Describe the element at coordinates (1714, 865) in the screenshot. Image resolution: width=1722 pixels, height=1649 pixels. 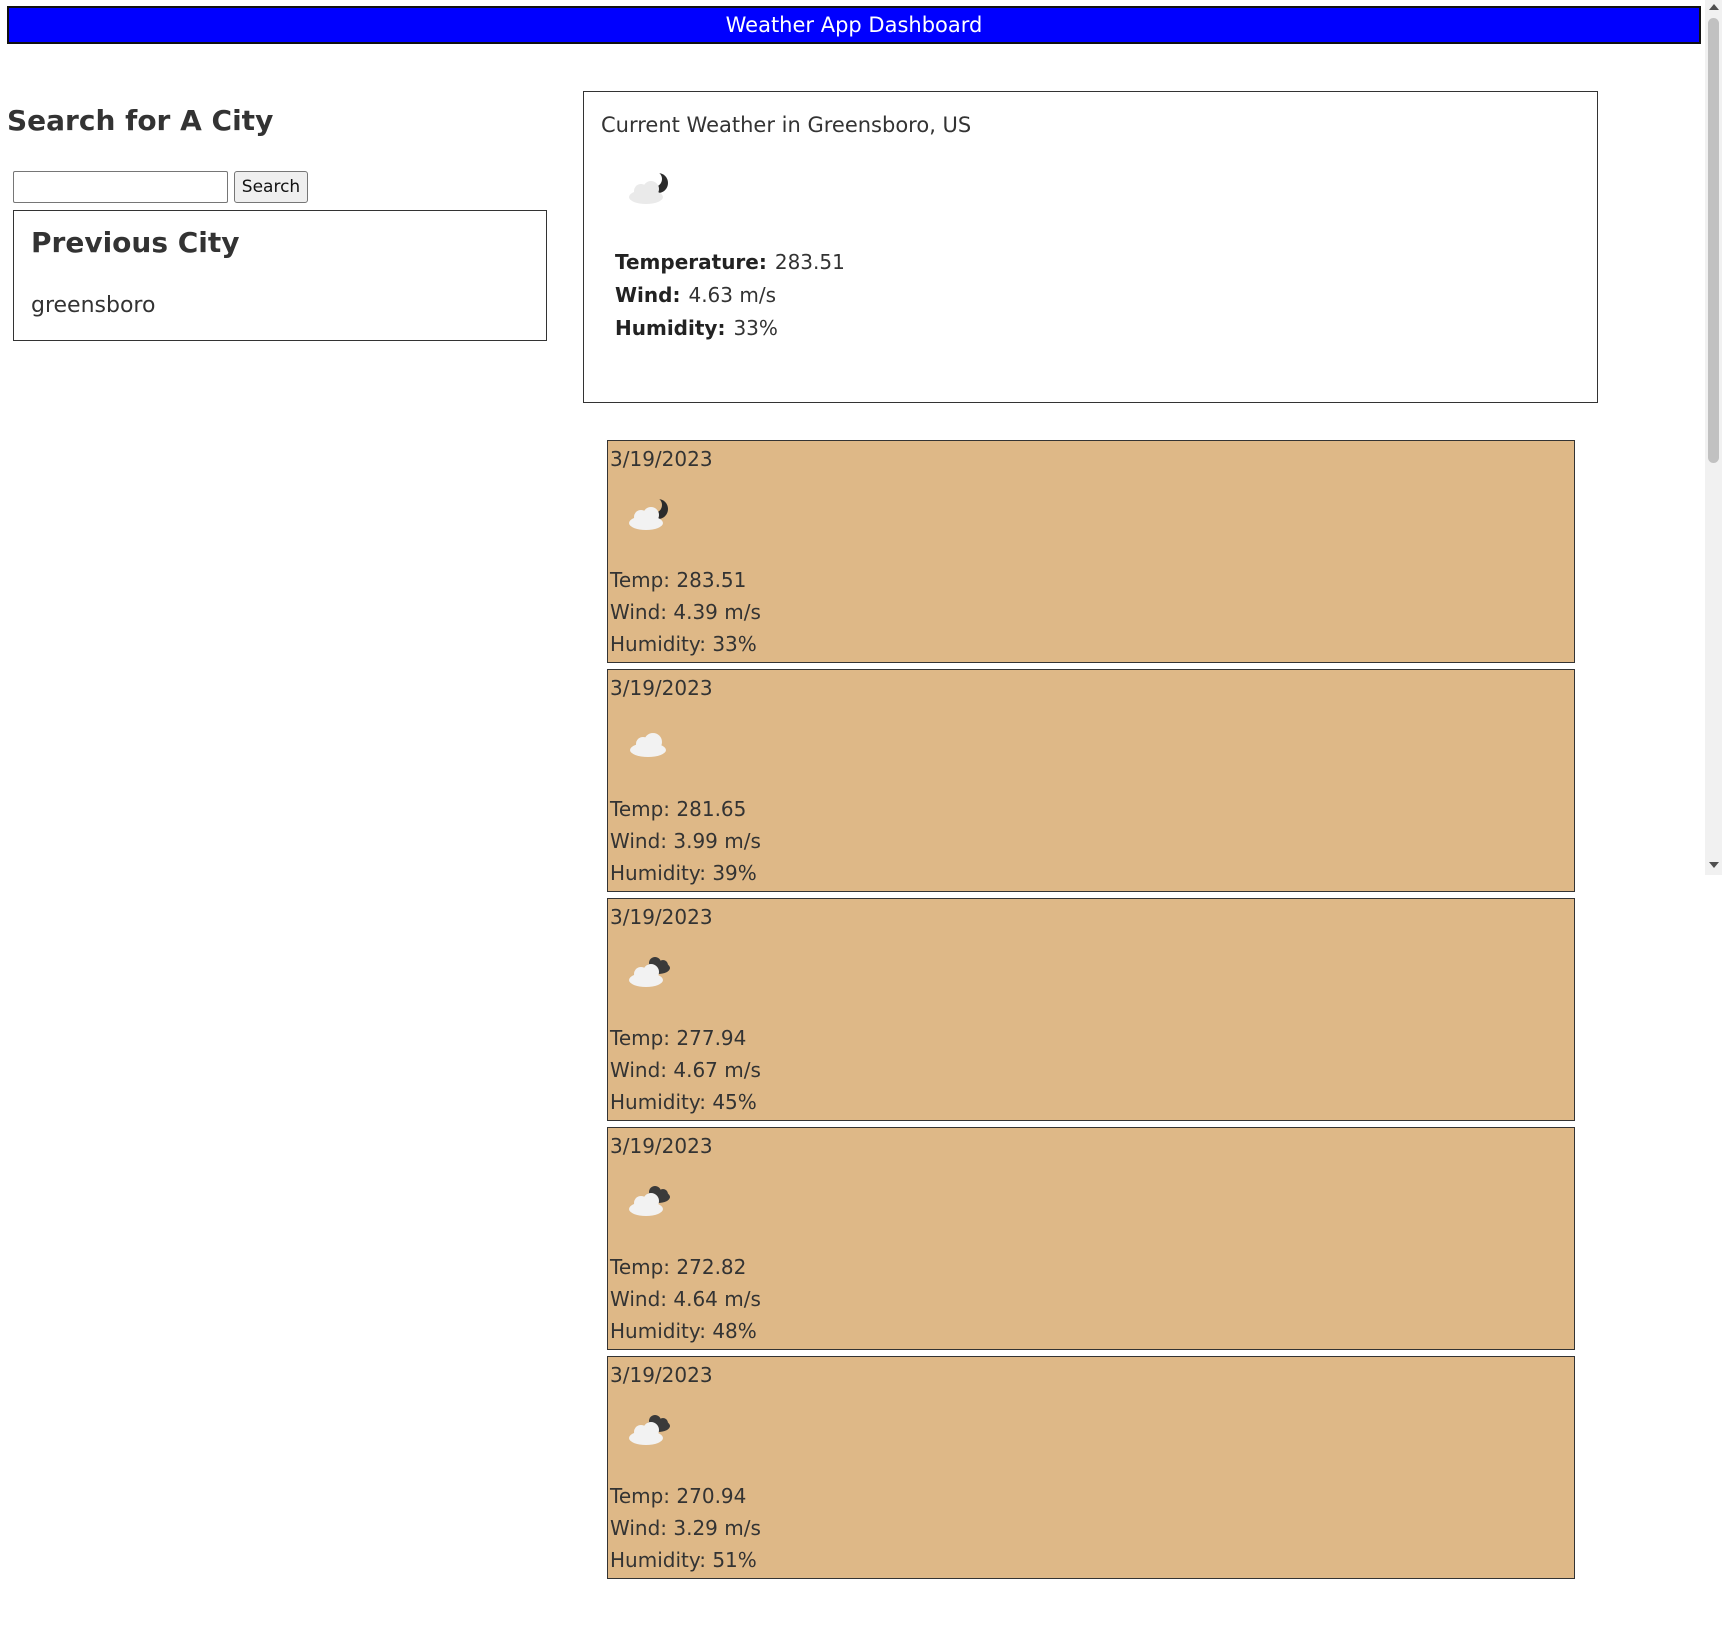
I see `scroll-down-arrow-icon` at that location.